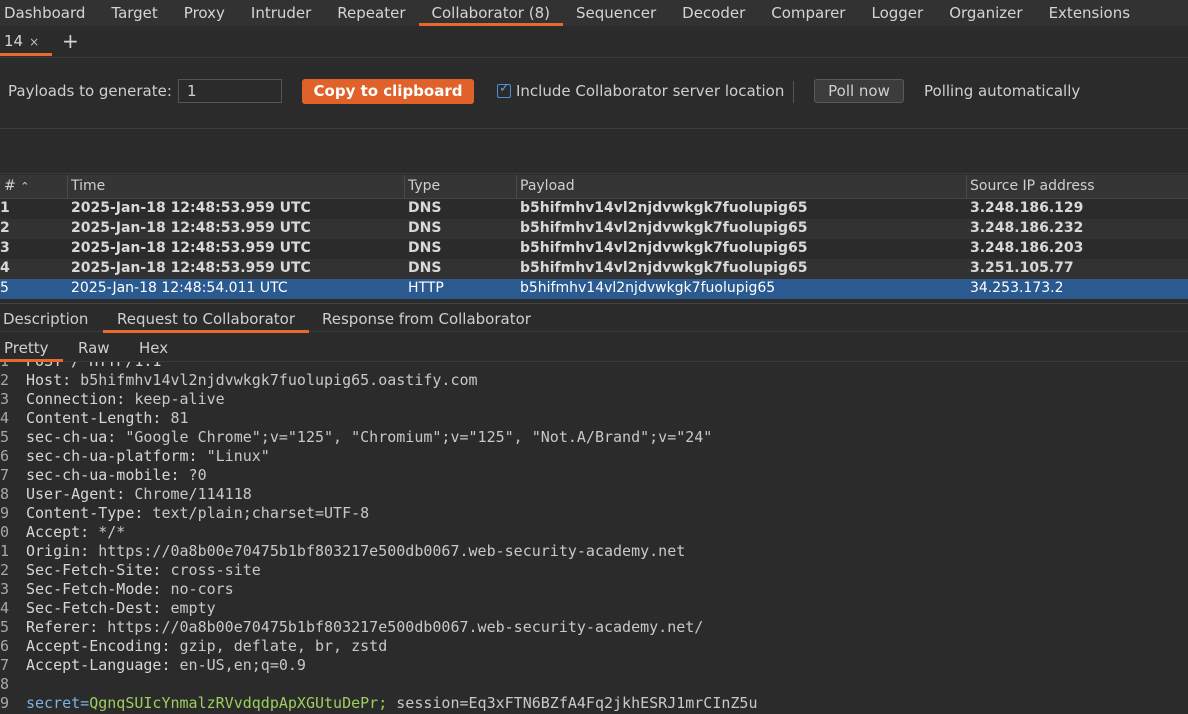 The image size is (1188, 714). Describe the element at coordinates (426, 321) in the screenshot. I see `tab-response-from-collaborator: Response from Collaborator` at that location.